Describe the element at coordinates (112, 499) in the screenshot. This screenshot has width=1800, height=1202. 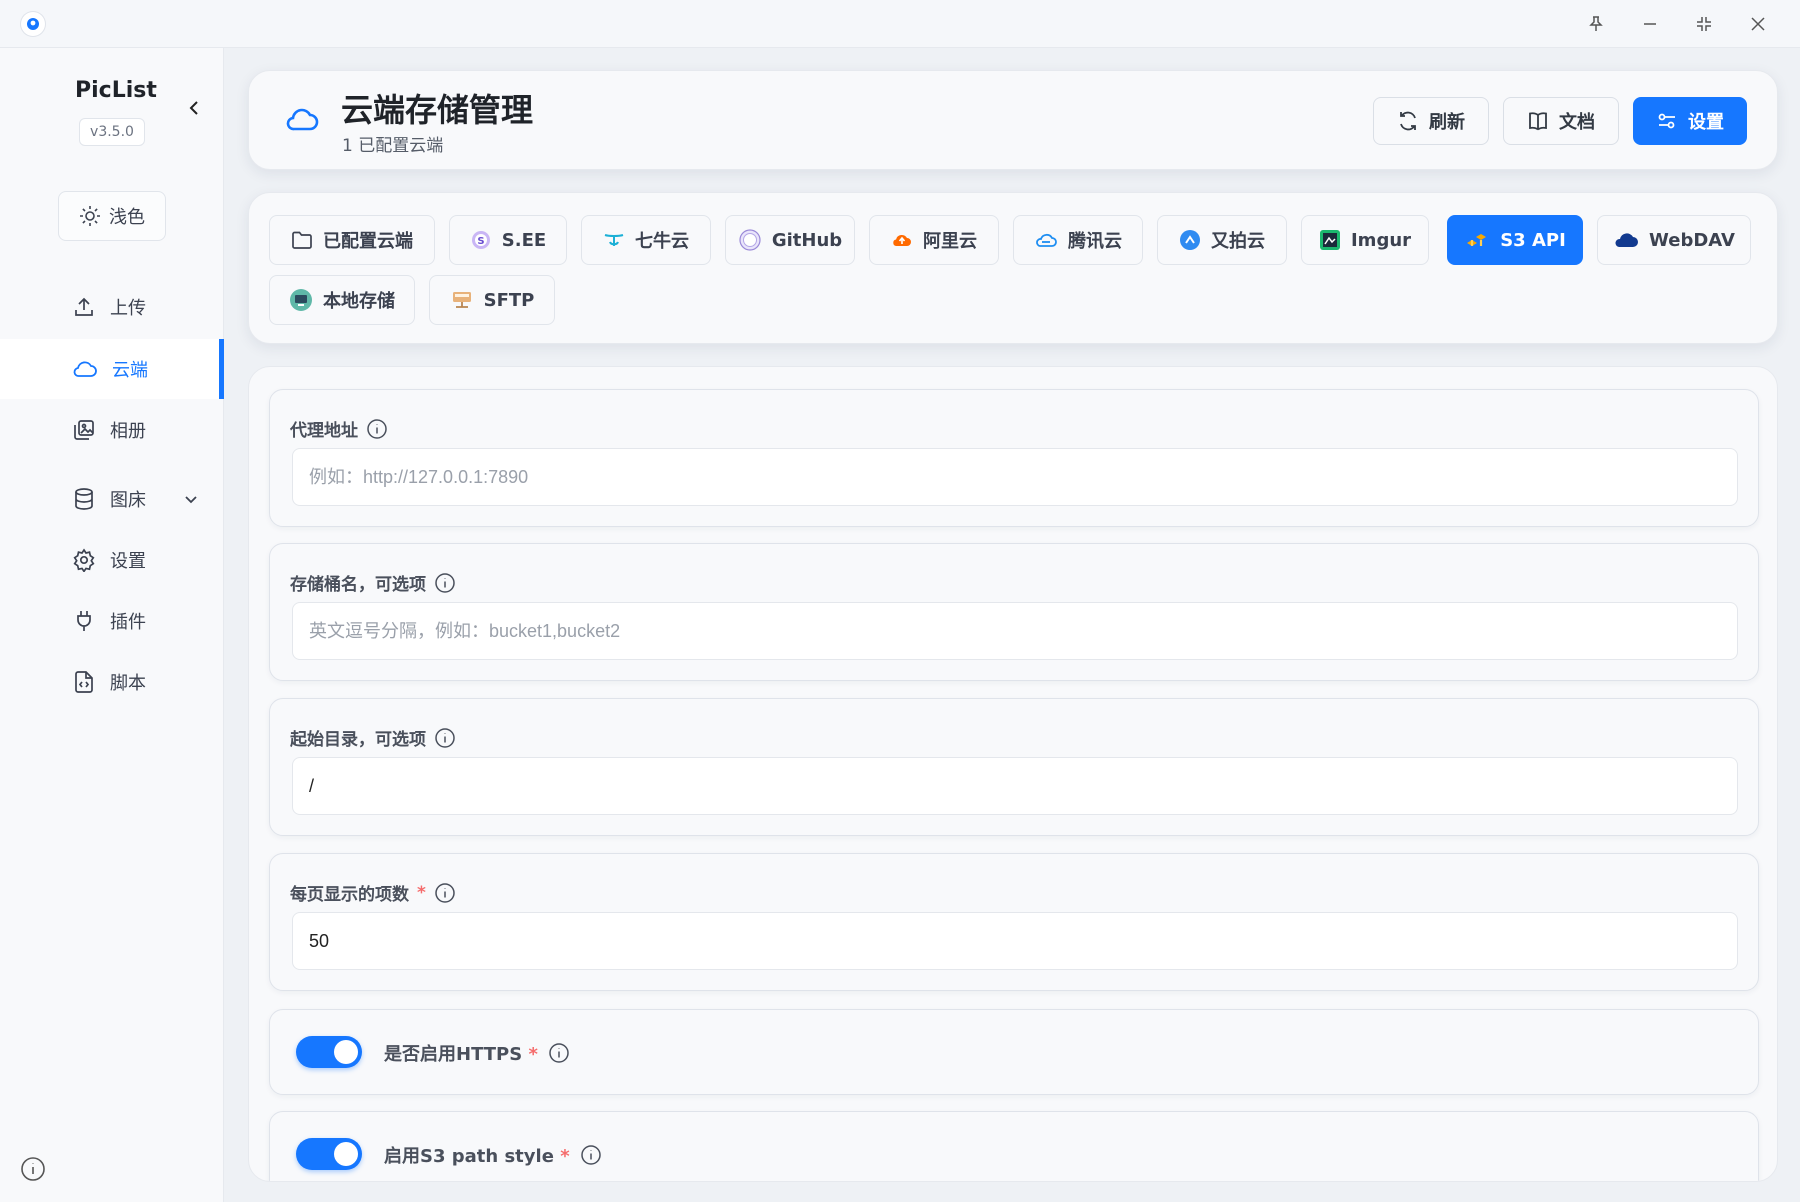
I see `sidebar-item-picbed: 图床` at that location.